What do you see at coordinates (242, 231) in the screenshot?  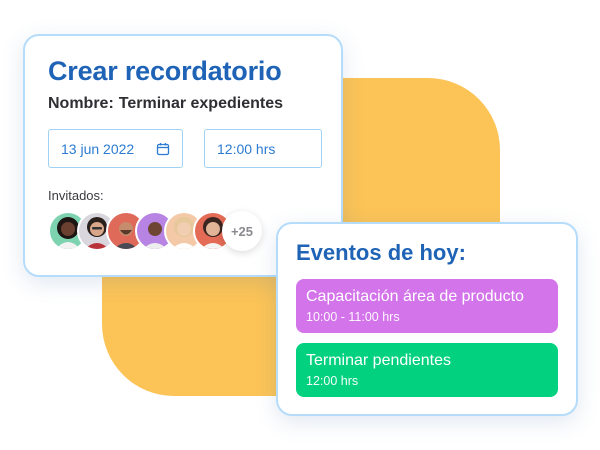 I see `more-guests-badge: +25` at bounding box center [242, 231].